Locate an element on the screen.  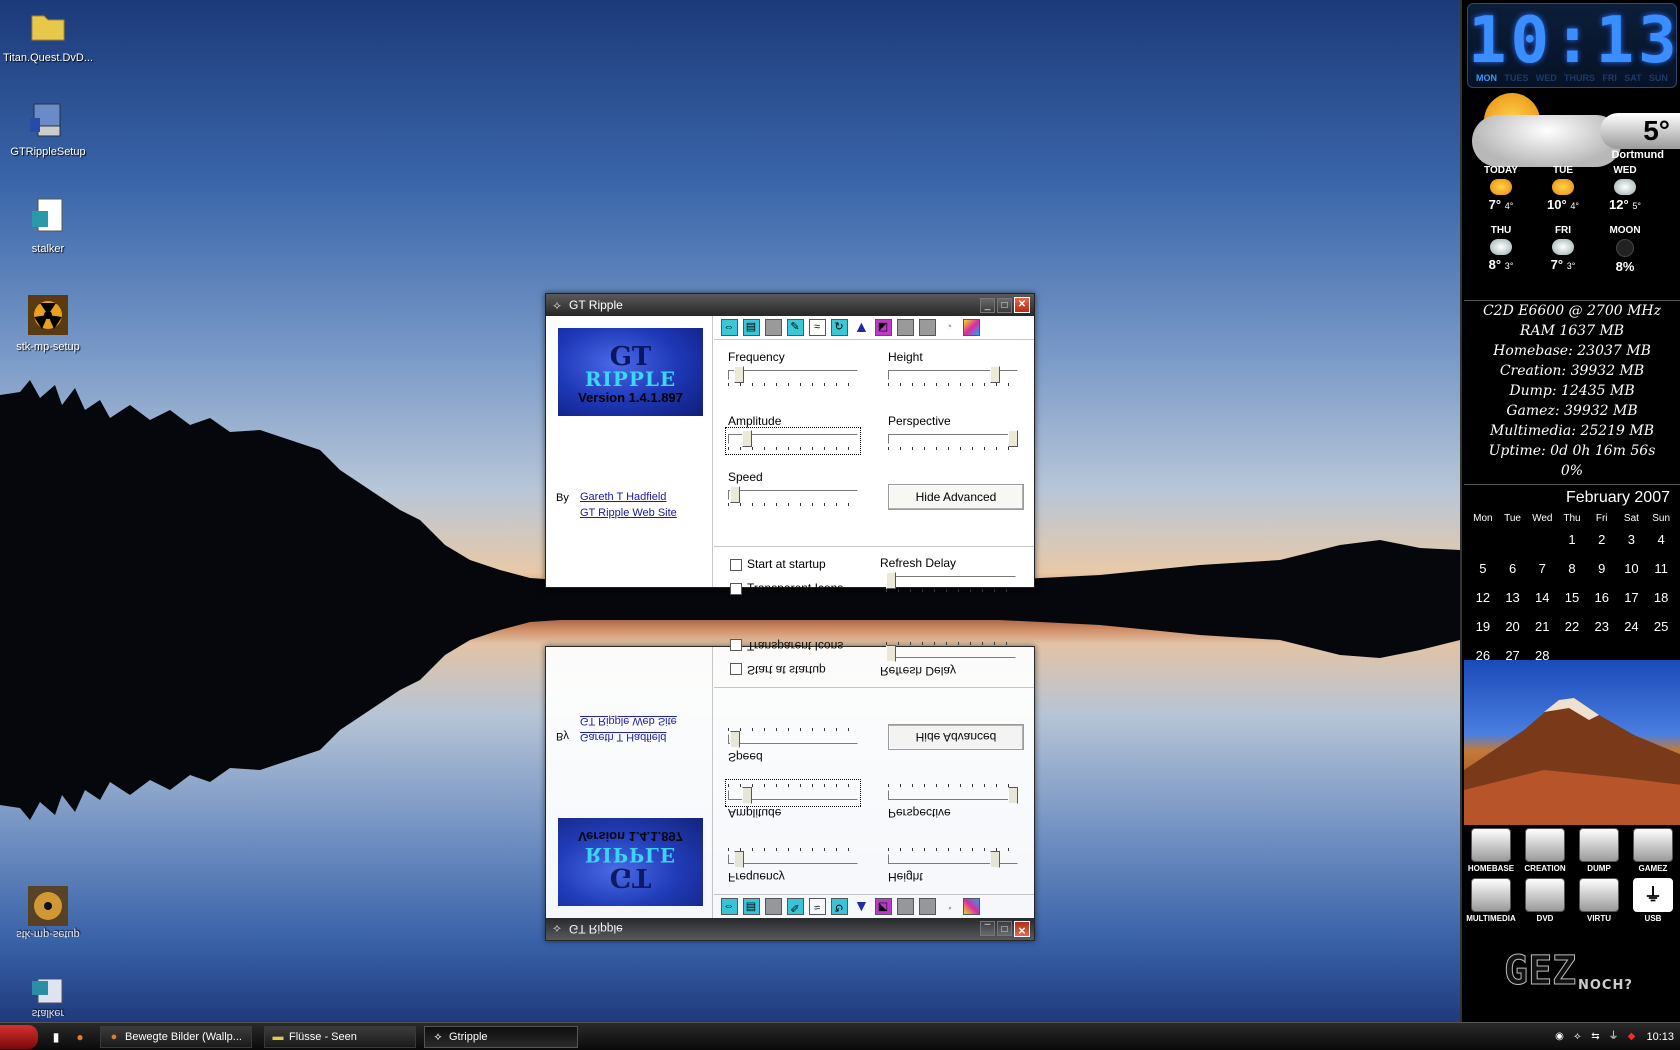
minimize-button: _ is located at coordinates (987, 305).